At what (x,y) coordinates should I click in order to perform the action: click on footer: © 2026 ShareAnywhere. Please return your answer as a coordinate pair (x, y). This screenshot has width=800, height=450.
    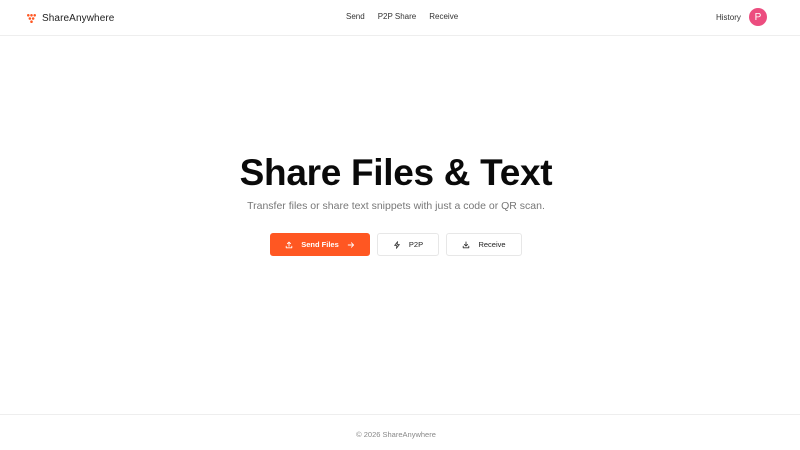
    Looking at the image, I should click on (400, 432).